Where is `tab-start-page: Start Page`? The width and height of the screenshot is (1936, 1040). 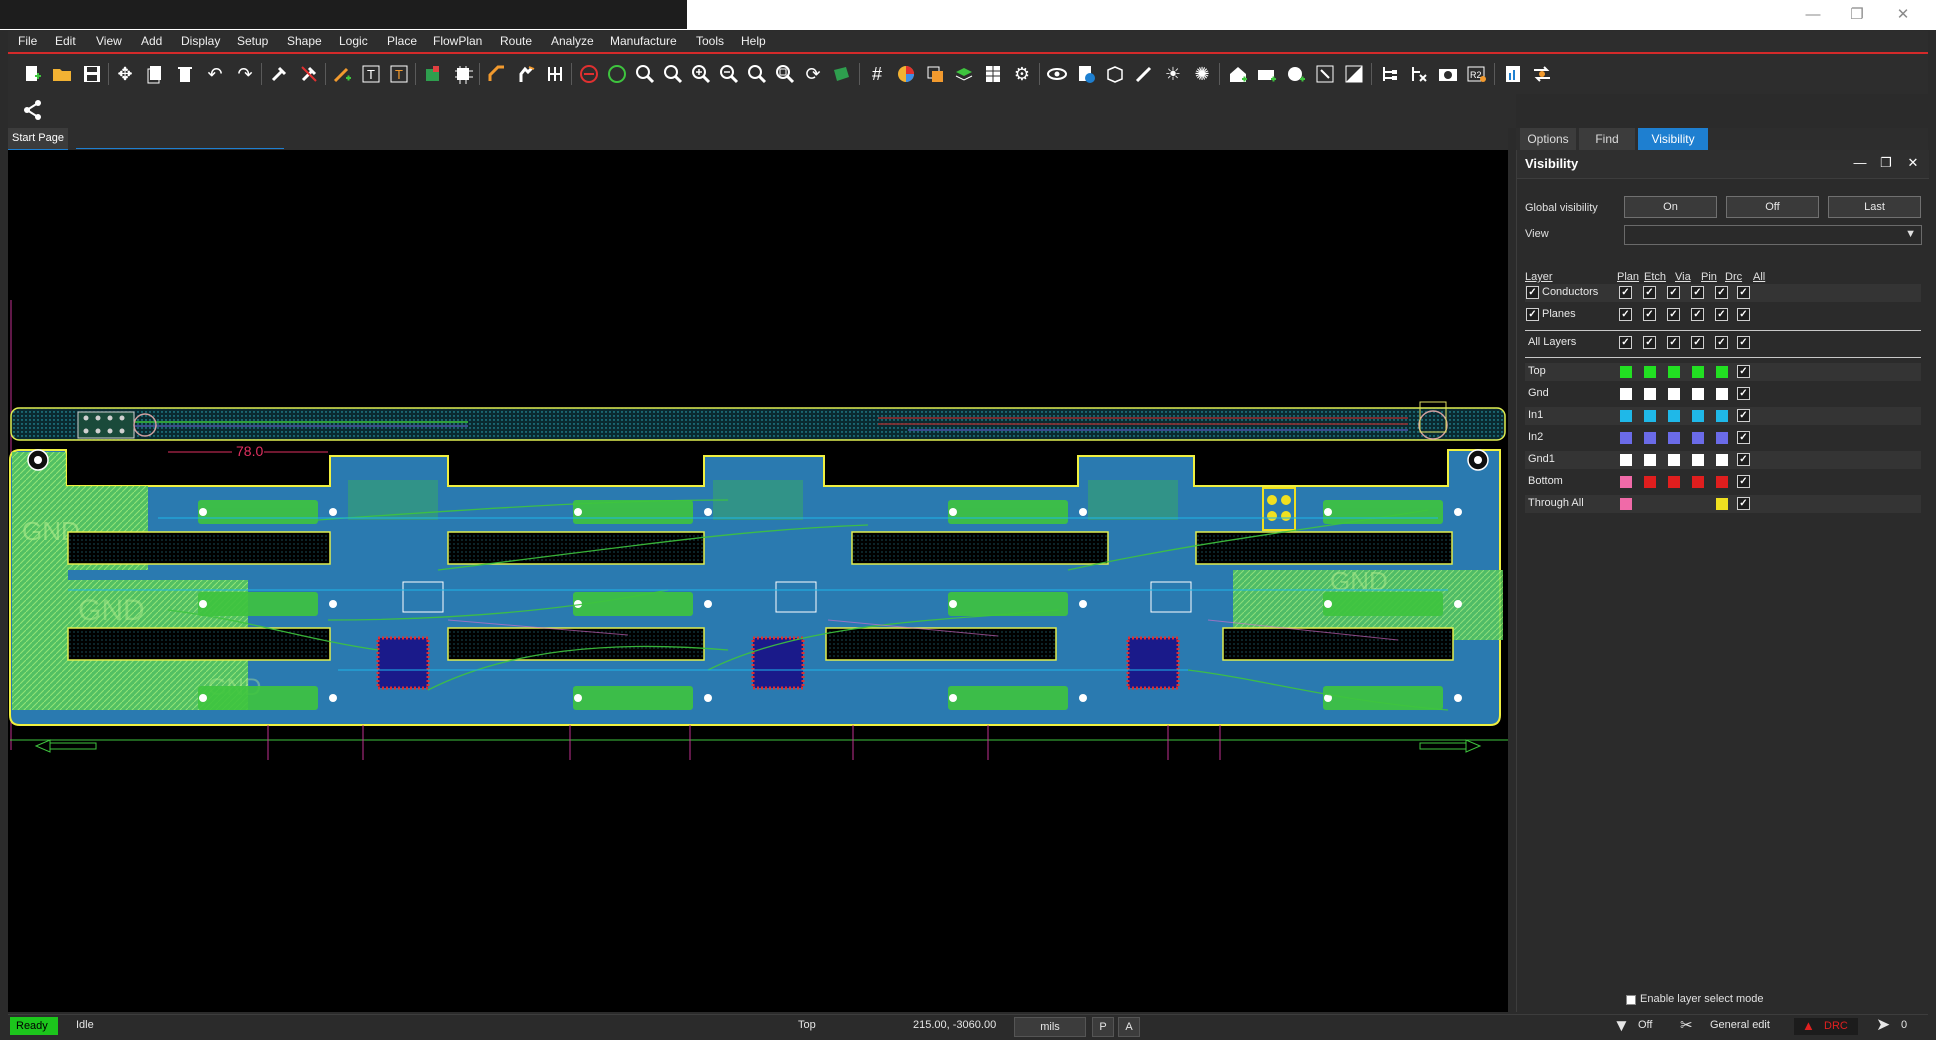
tab-start-page: Start Page is located at coordinates (38, 139).